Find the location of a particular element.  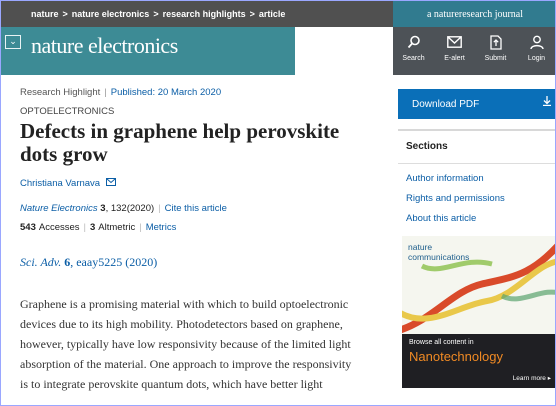

submit-button: Submit is located at coordinates (495, 51).